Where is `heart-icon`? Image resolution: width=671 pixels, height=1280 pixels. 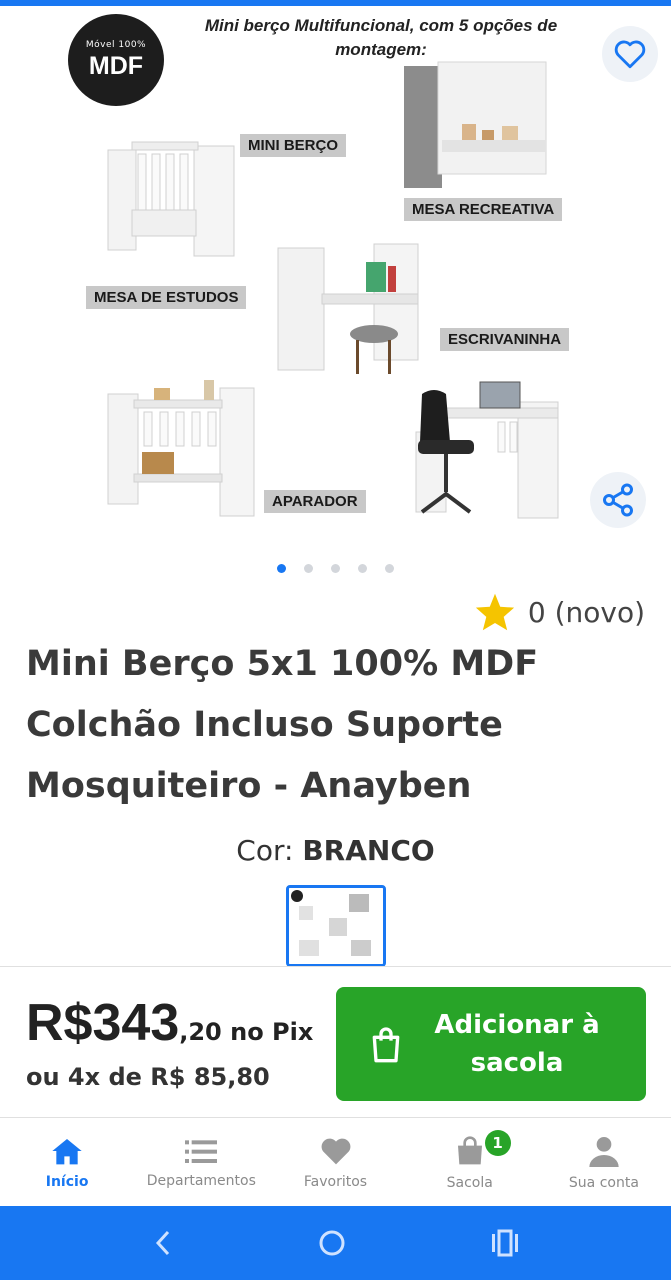 heart-icon is located at coordinates (335, 1151).